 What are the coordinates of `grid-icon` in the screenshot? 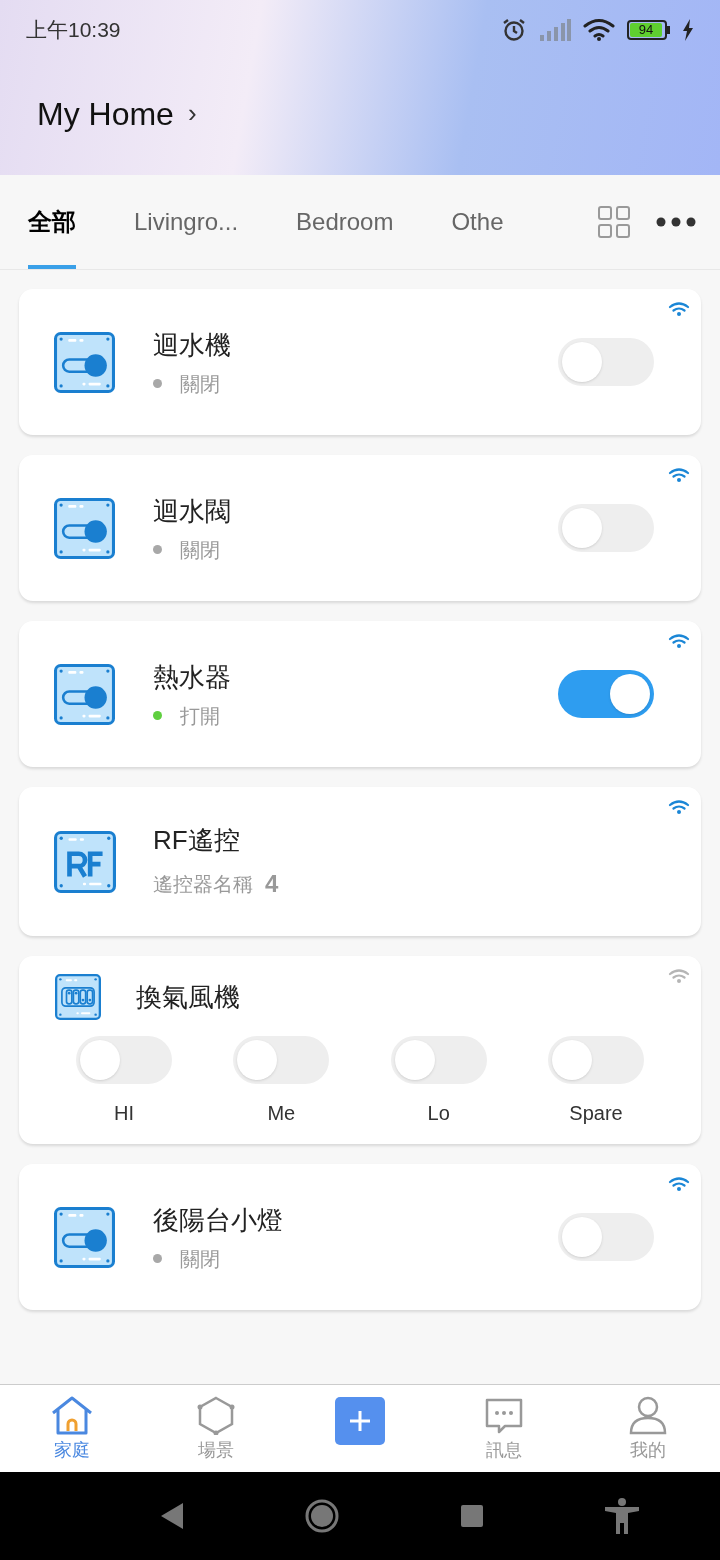 It's located at (614, 222).